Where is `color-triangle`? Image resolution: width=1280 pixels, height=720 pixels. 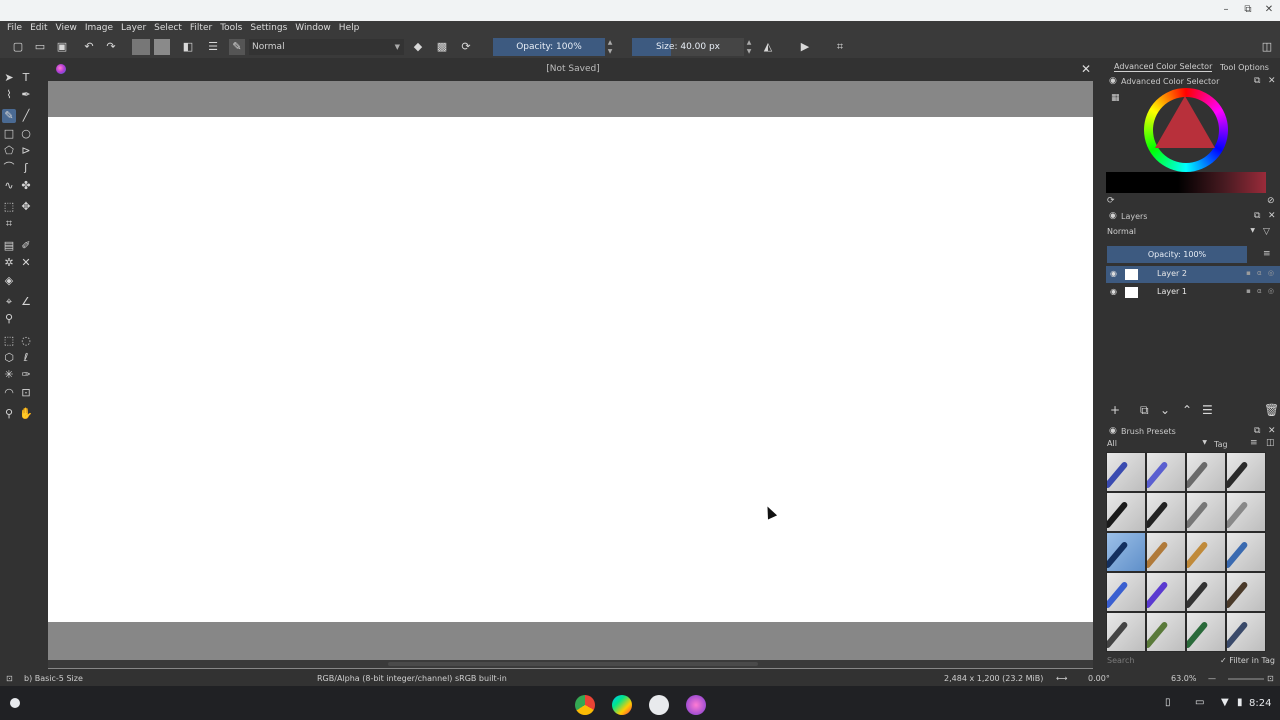
color-triangle is located at coordinates (1185, 122).